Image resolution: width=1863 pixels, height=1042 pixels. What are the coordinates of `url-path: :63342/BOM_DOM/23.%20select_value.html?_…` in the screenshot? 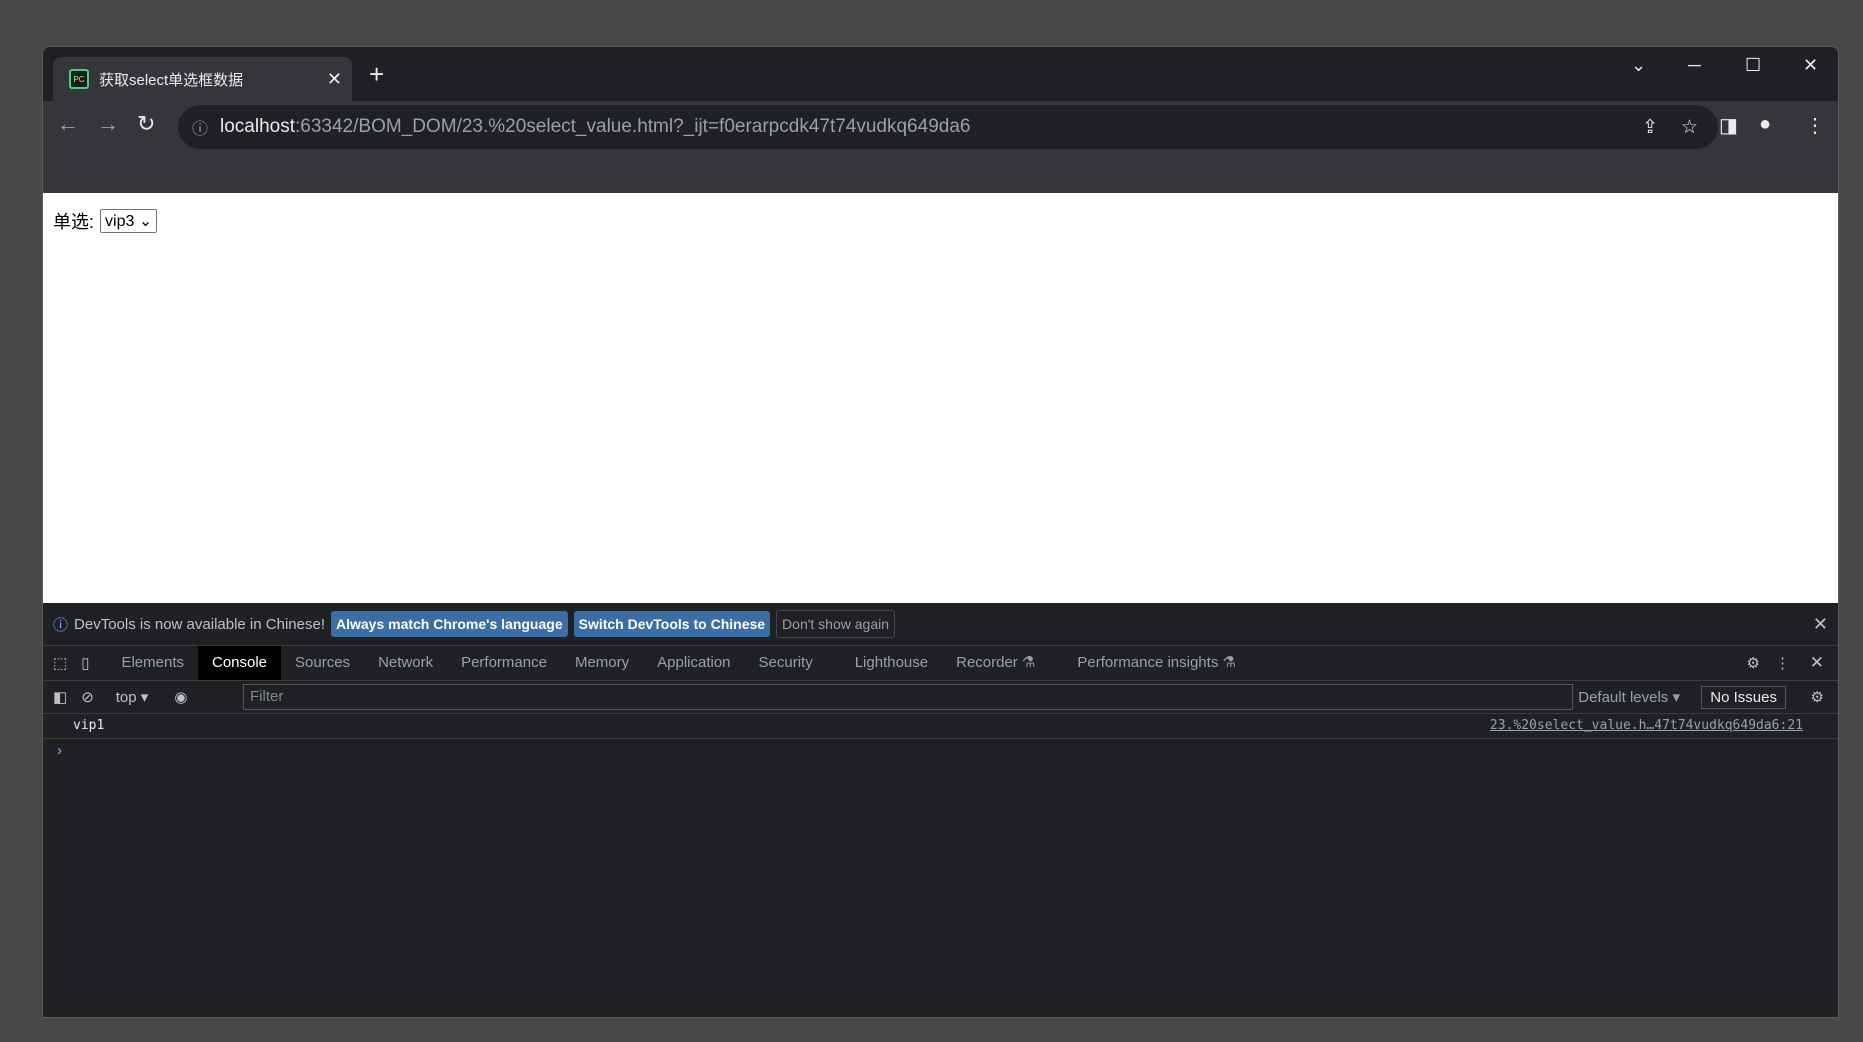 It's located at (633, 126).